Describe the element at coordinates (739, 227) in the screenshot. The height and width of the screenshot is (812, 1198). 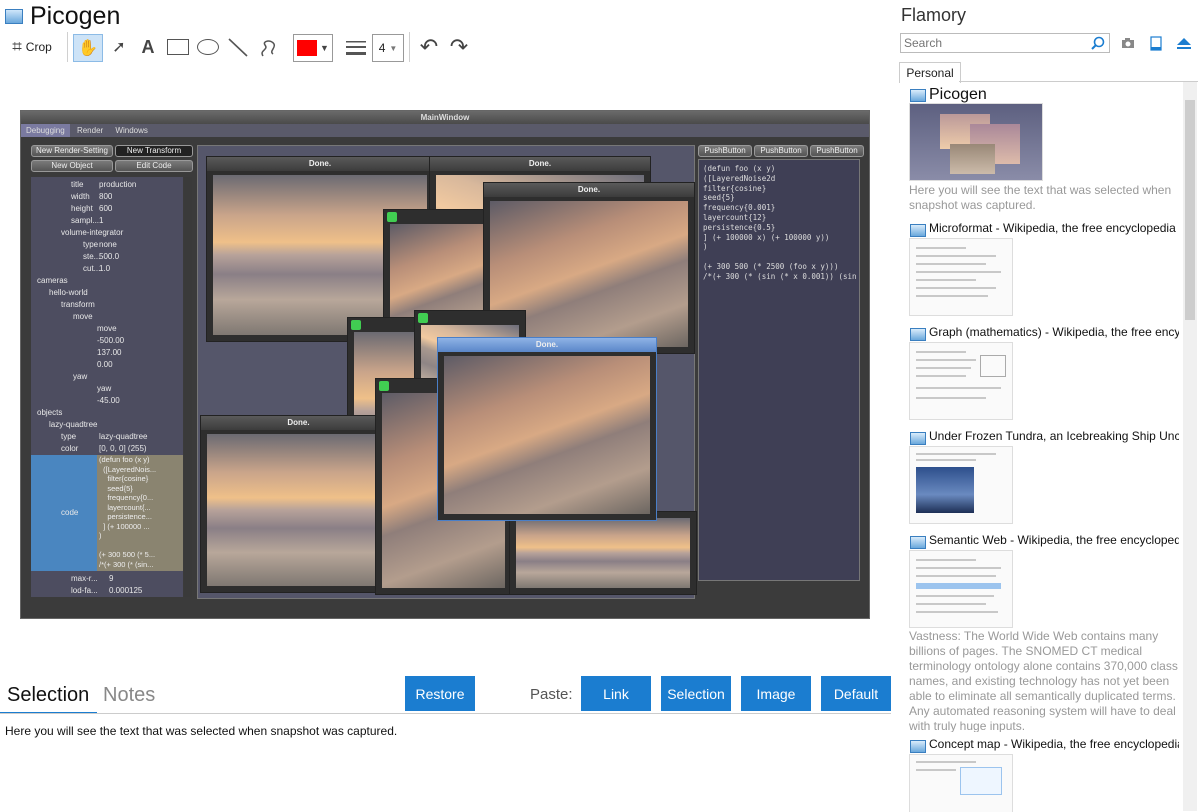
I see `code-line: persistence{0.5}` at that location.